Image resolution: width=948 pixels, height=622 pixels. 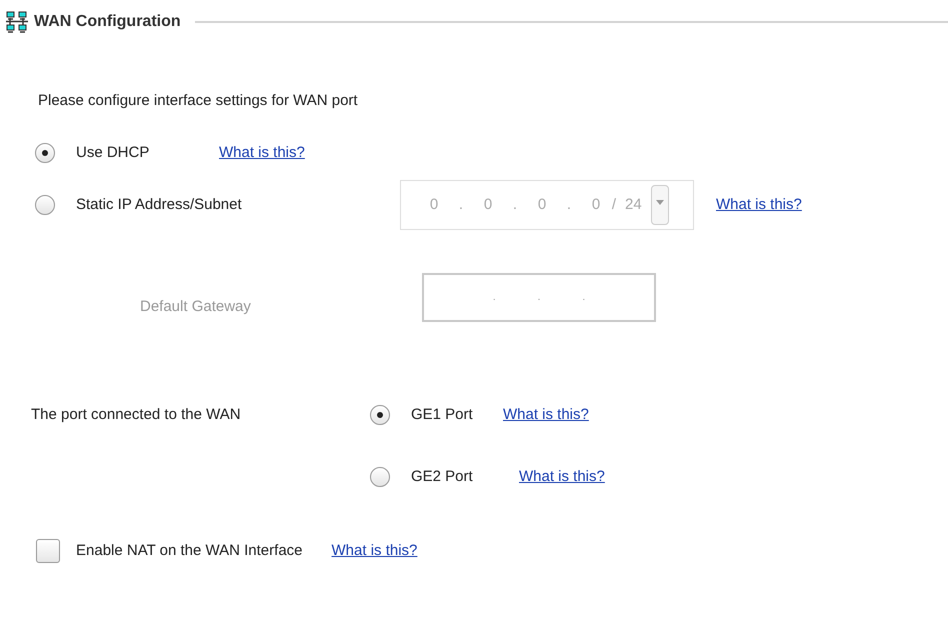 What do you see at coordinates (48, 551) in the screenshot?
I see `checkbox` at bounding box center [48, 551].